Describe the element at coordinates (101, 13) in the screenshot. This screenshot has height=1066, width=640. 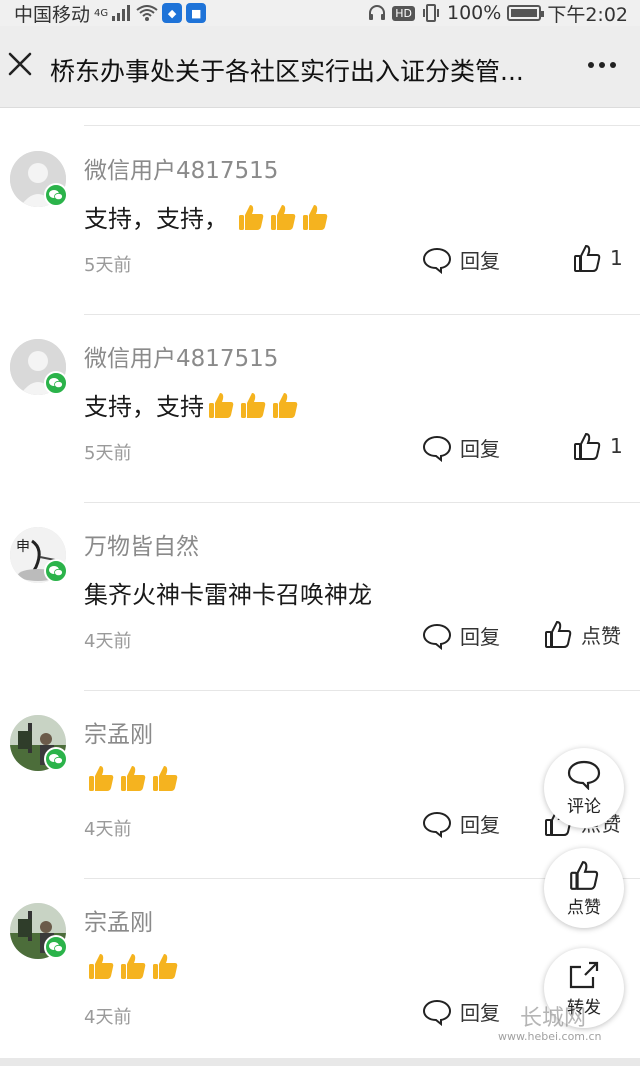
I see `network-label: 4G` at that location.